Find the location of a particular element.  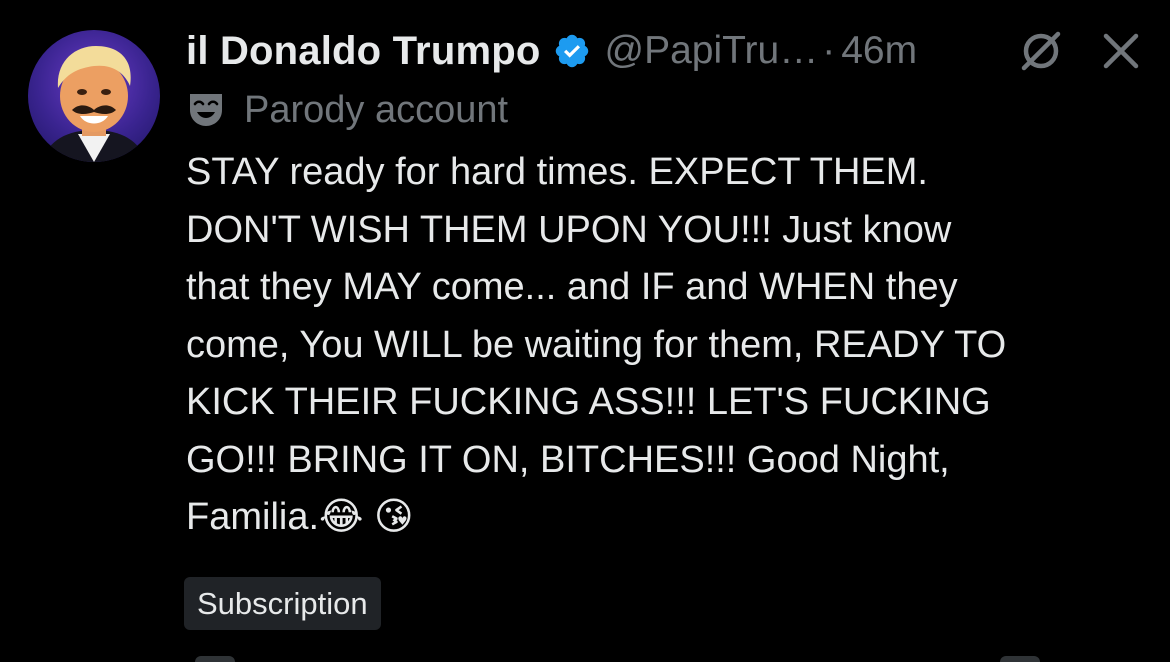

avatar-image is located at coordinates (94, 104).